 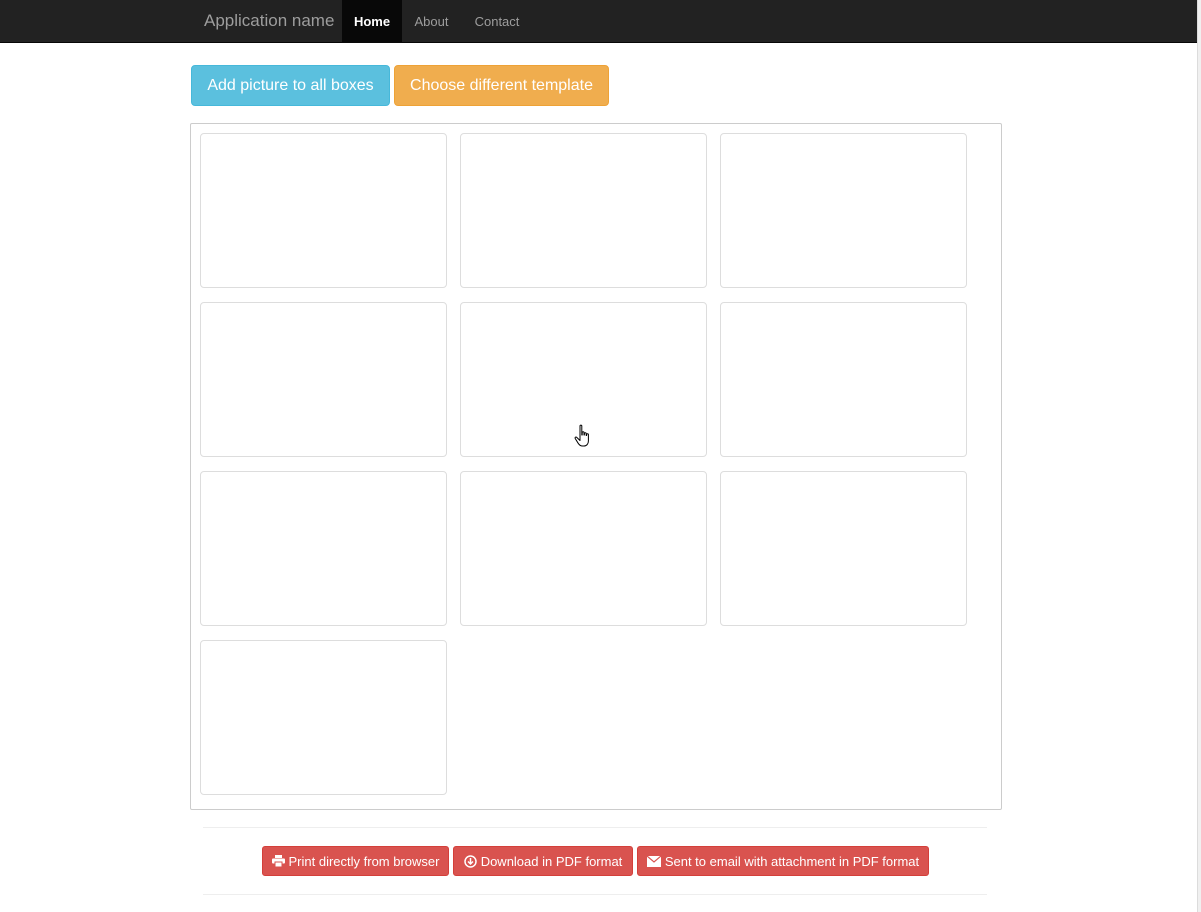 What do you see at coordinates (653, 861) in the screenshot?
I see `envelope-icon` at bounding box center [653, 861].